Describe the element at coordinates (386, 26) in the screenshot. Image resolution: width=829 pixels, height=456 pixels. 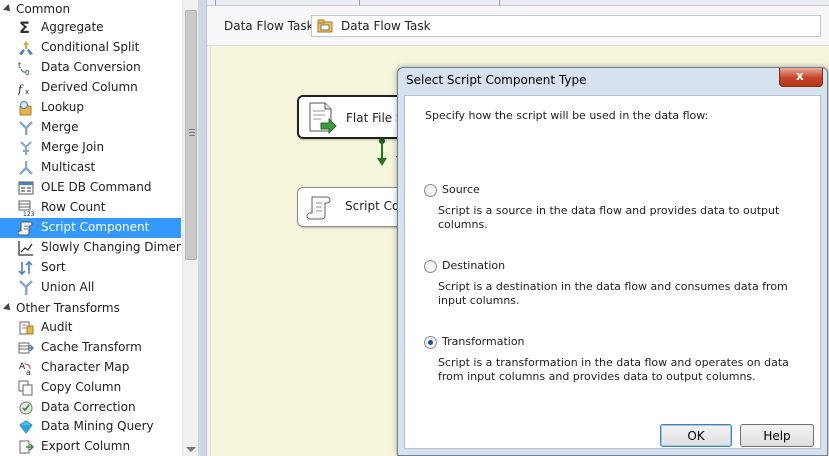
I see `task-select-value: Data Flow Task` at that location.